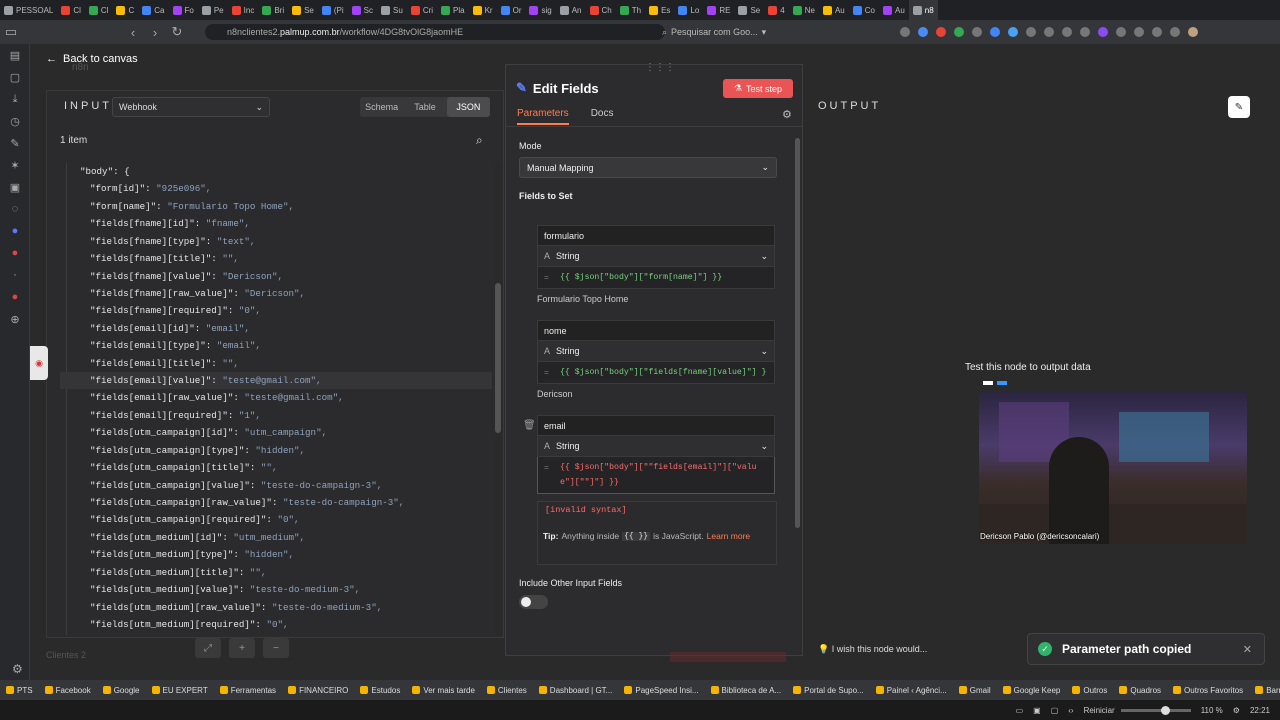 This screenshot has height=720, width=1280. Describe the element at coordinates (422, 10) in the screenshot. I see `browser-tab: Cri` at that location.